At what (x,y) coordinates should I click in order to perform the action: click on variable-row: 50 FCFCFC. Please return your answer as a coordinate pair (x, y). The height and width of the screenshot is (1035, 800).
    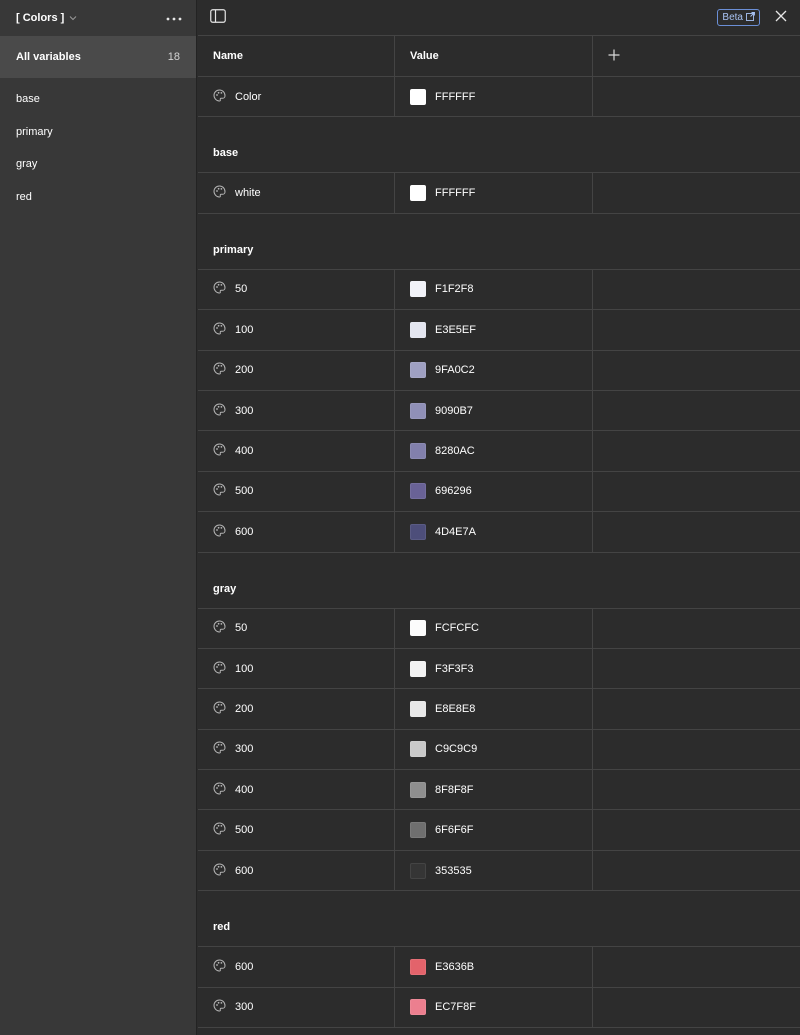
    Looking at the image, I should click on (499, 628).